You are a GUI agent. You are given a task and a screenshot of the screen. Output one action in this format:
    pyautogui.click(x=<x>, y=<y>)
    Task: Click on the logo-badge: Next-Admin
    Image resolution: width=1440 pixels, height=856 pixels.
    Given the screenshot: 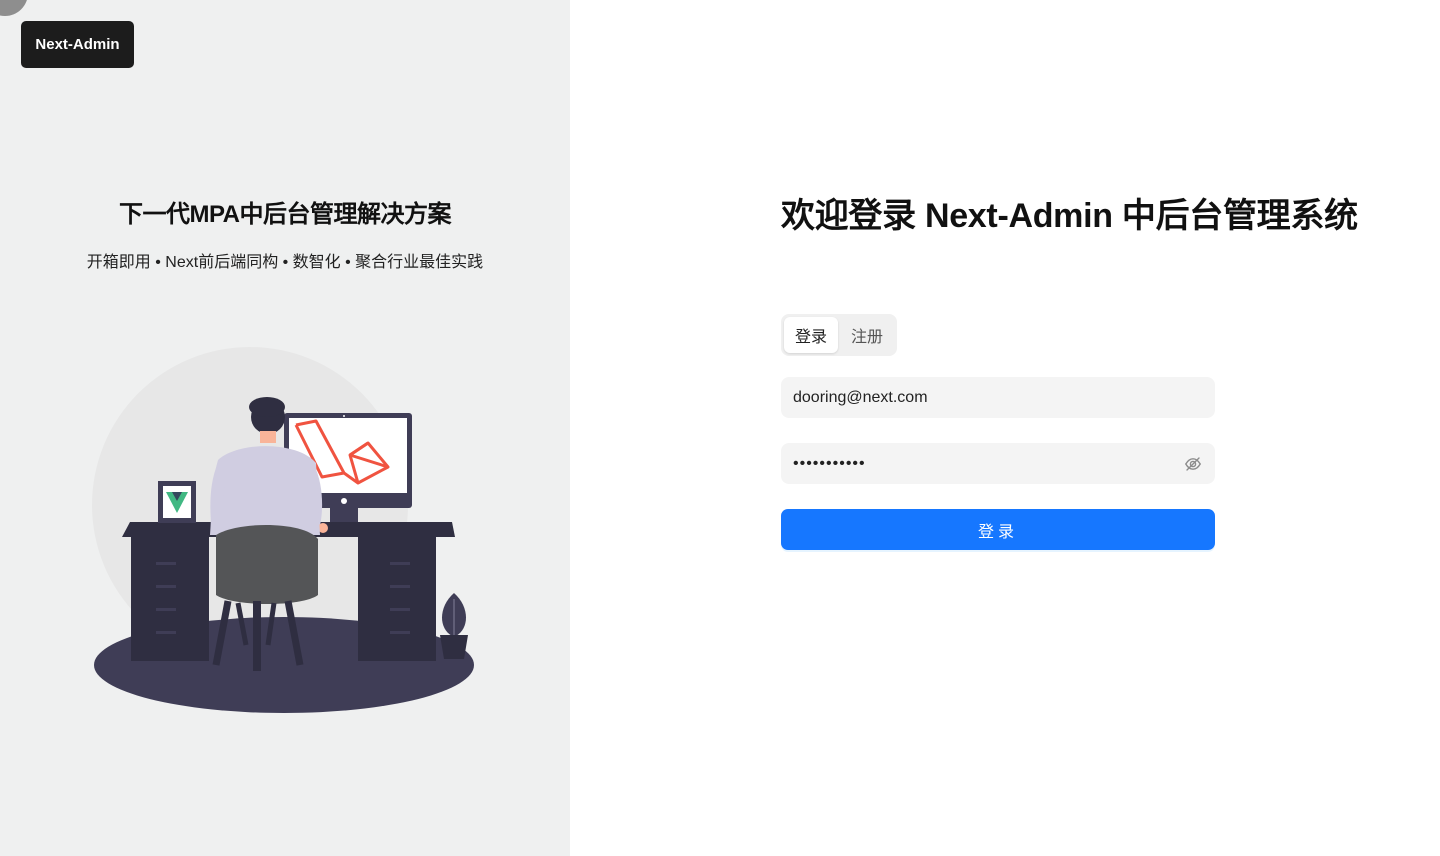 What is the action you would take?
    pyautogui.click(x=77, y=44)
    